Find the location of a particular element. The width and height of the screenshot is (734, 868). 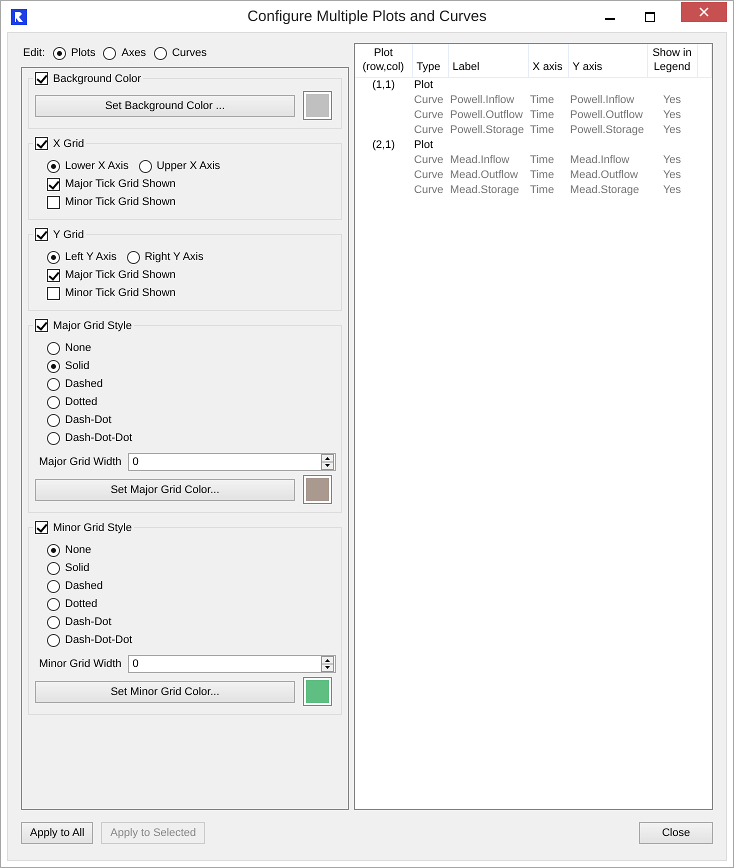

apply-button: Apply to All is located at coordinates (57, 833).